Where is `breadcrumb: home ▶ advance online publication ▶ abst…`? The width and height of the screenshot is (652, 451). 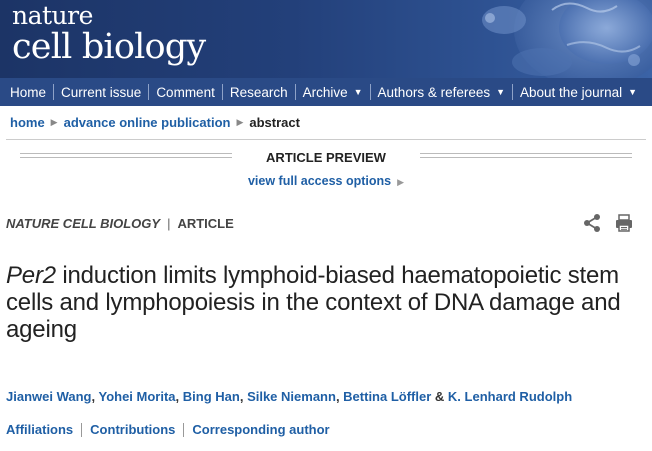 breadcrumb: home ▶ advance online publication ▶ abst… is located at coordinates (155, 122).